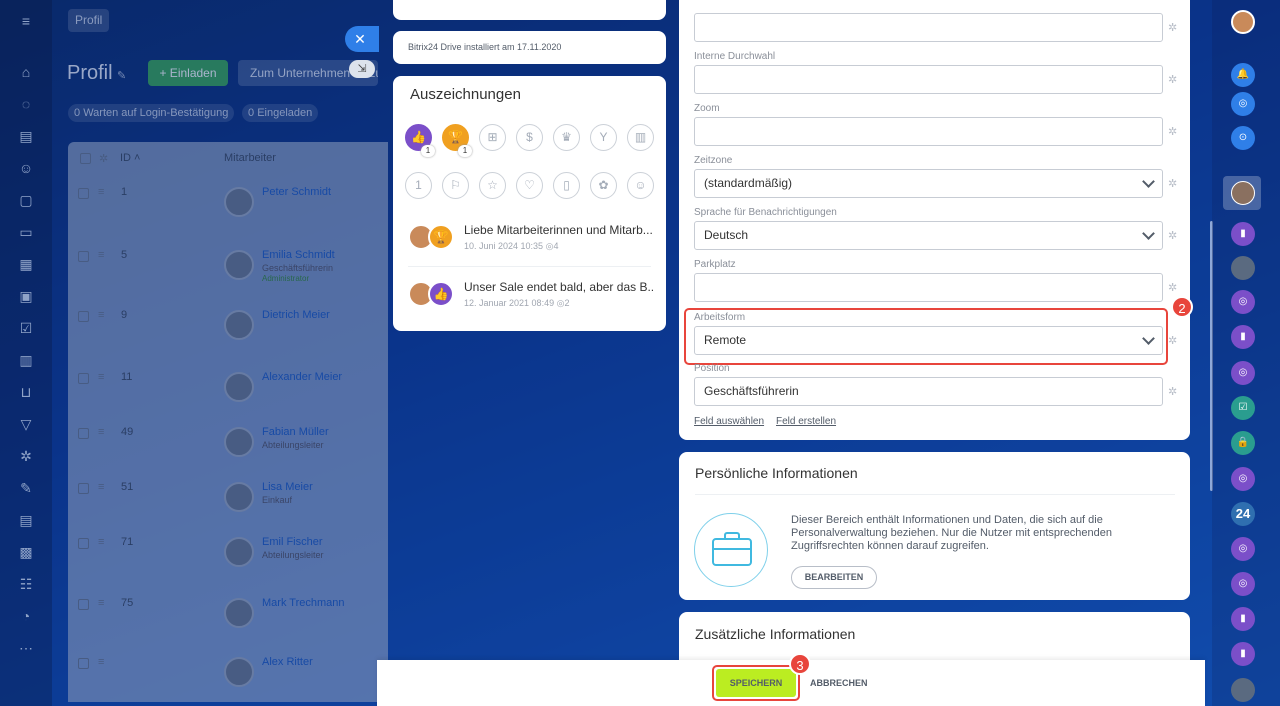  I want to click on beer-icon: ▯, so click(566, 185).